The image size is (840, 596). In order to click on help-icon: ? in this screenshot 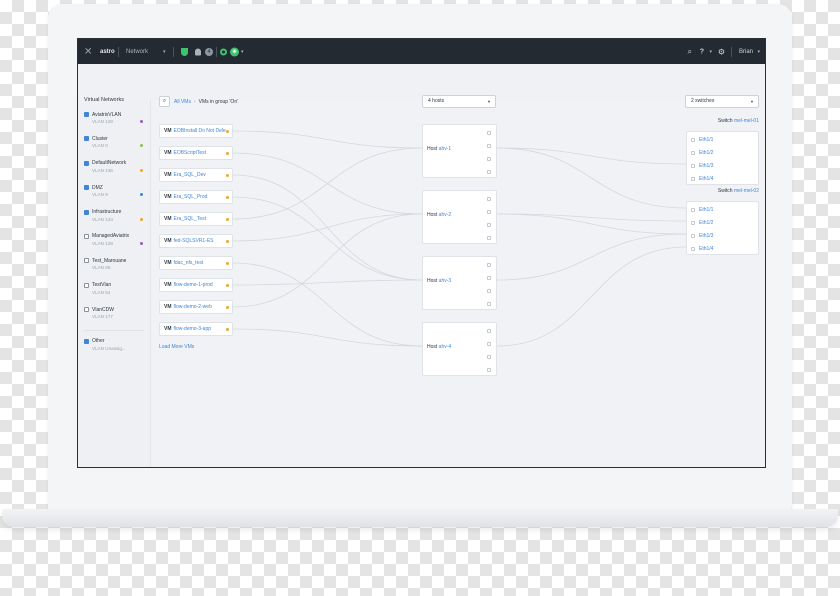, I will do `click(702, 51)`.